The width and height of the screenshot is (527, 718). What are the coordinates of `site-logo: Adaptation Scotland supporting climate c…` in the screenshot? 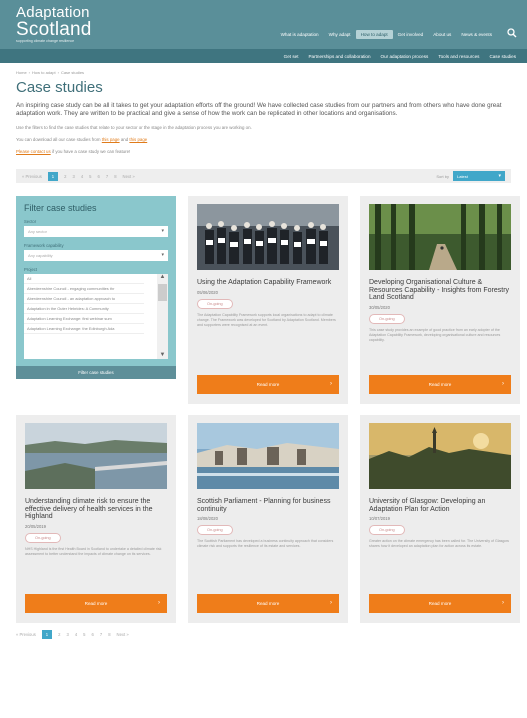 It's located at (54, 24).